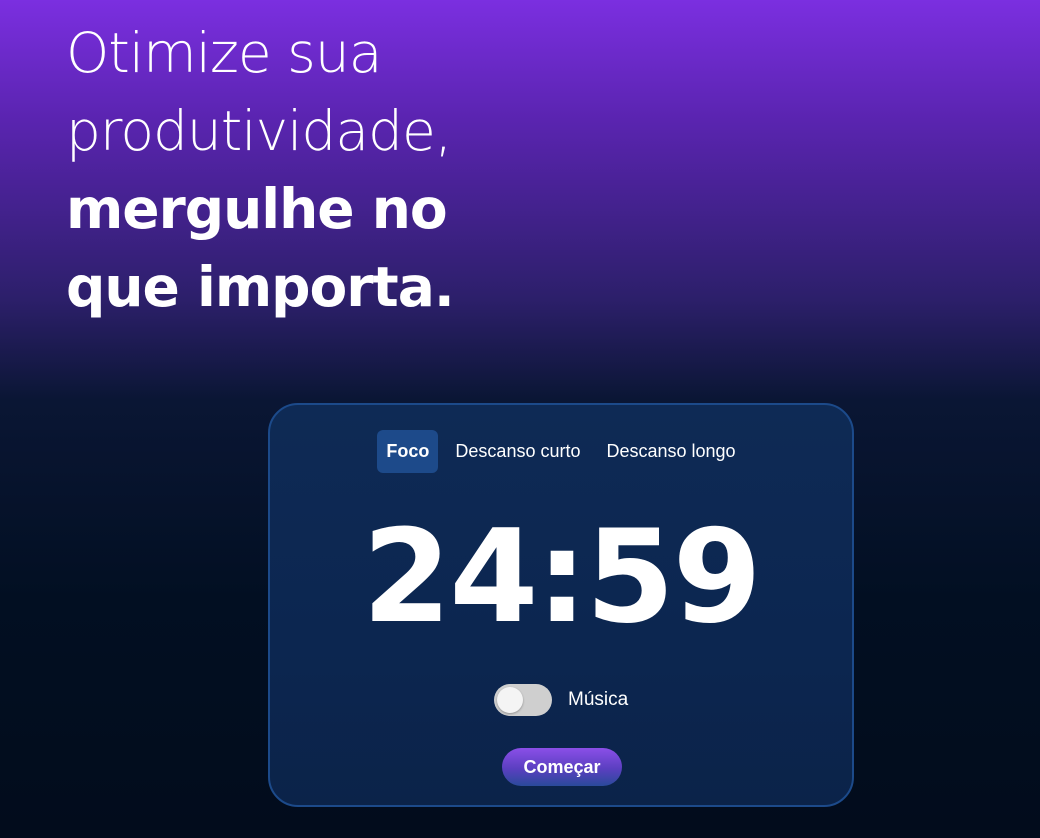 This screenshot has height=838, width=1040. What do you see at coordinates (260, 287) in the screenshot?
I see `headline-line-4: que importa.` at bounding box center [260, 287].